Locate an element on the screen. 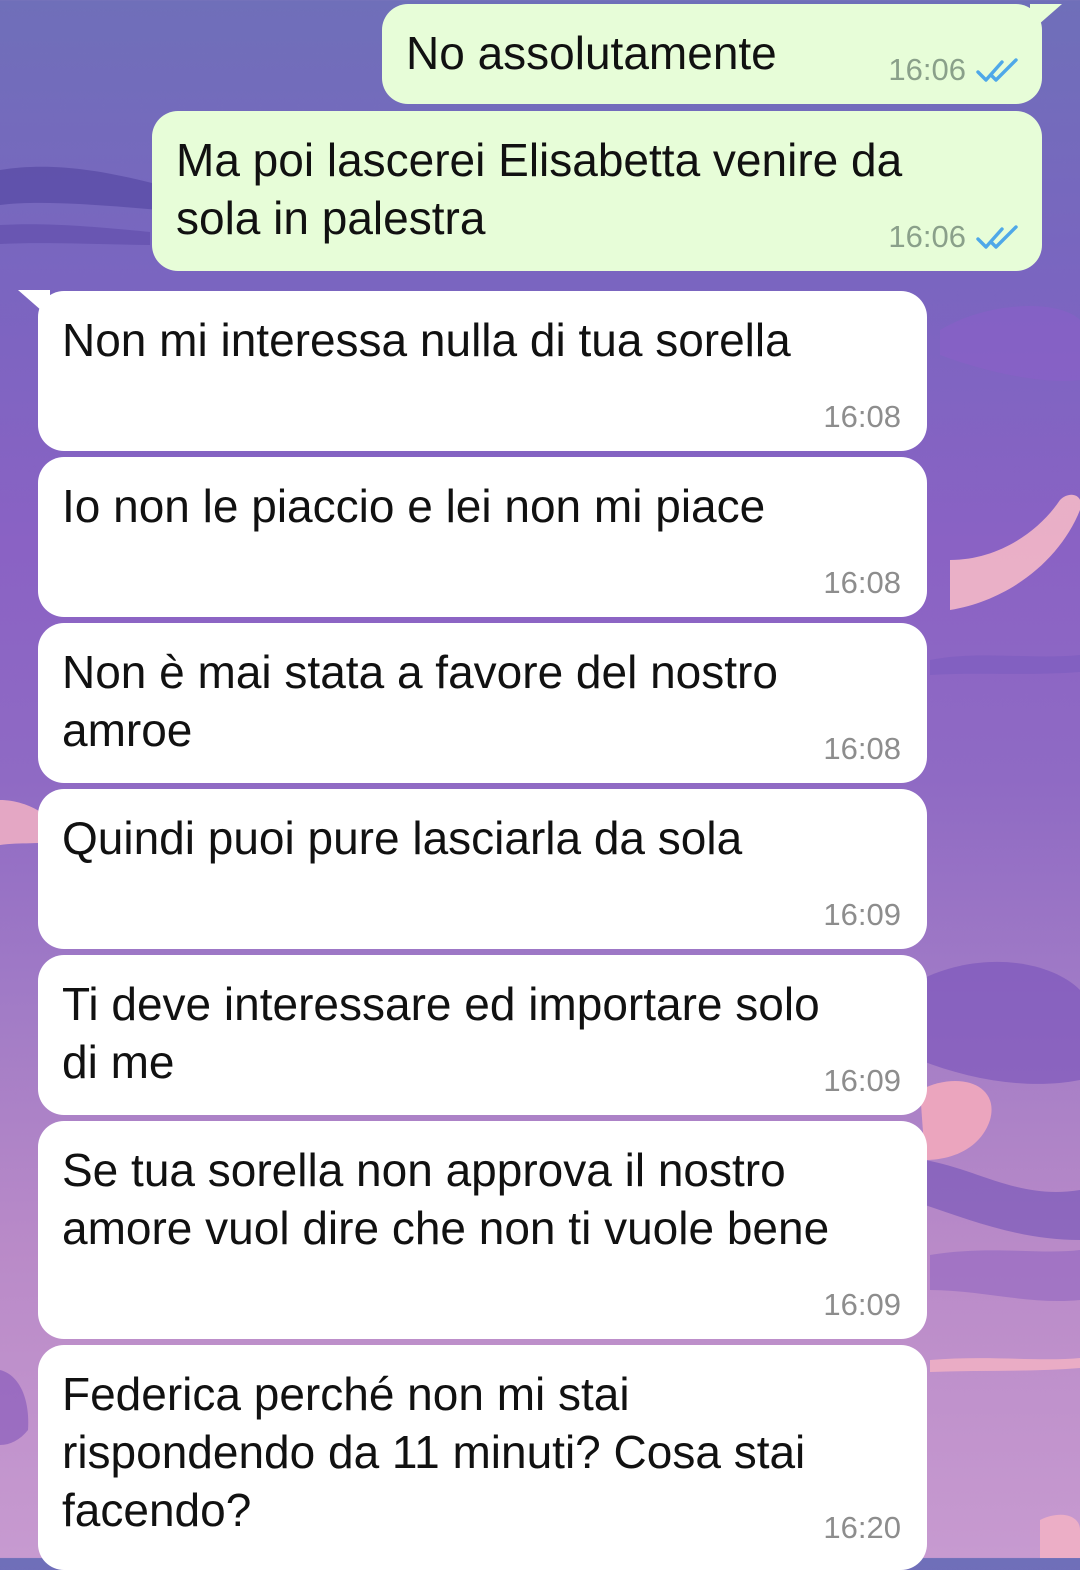 The image size is (1080, 1570). message-bubble-incoming: Quindi puoi pure lasciarla da sola 16:09 is located at coordinates (482, 869).